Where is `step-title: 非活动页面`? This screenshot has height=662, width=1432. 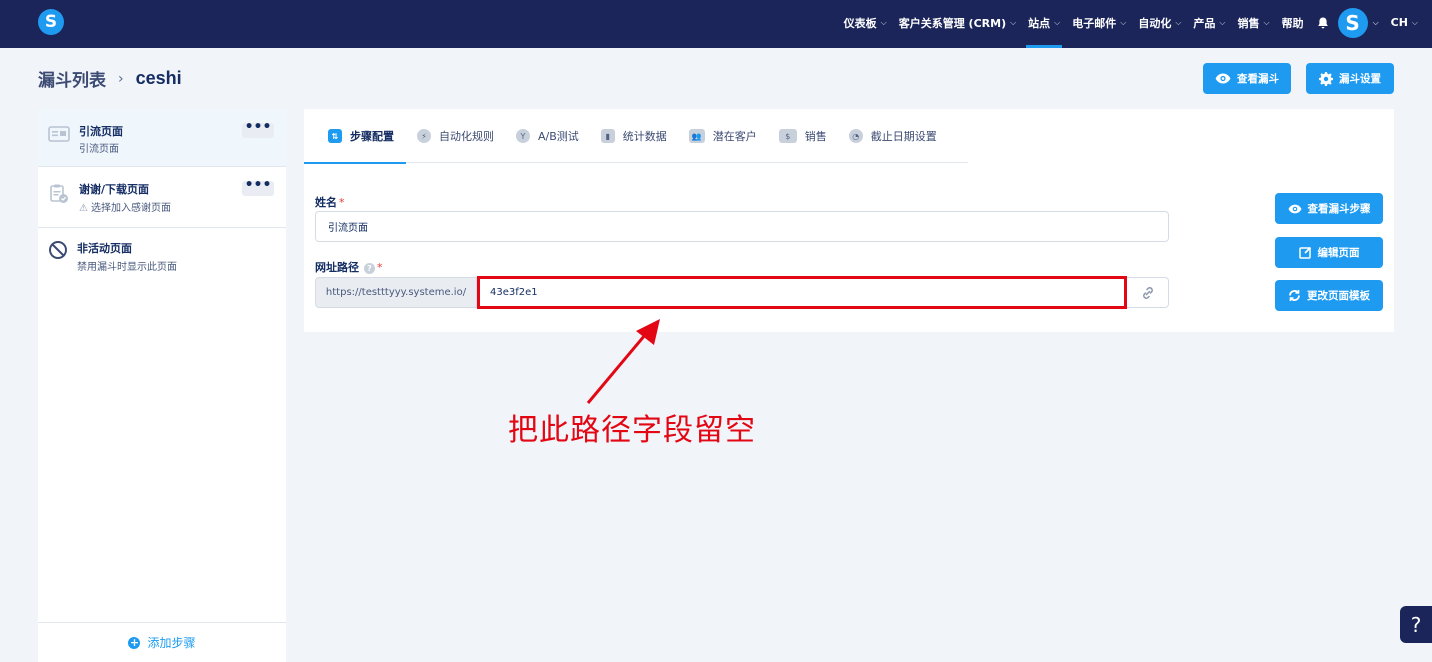
step-title: 非活动页面 is located at coordinates (104, 248).